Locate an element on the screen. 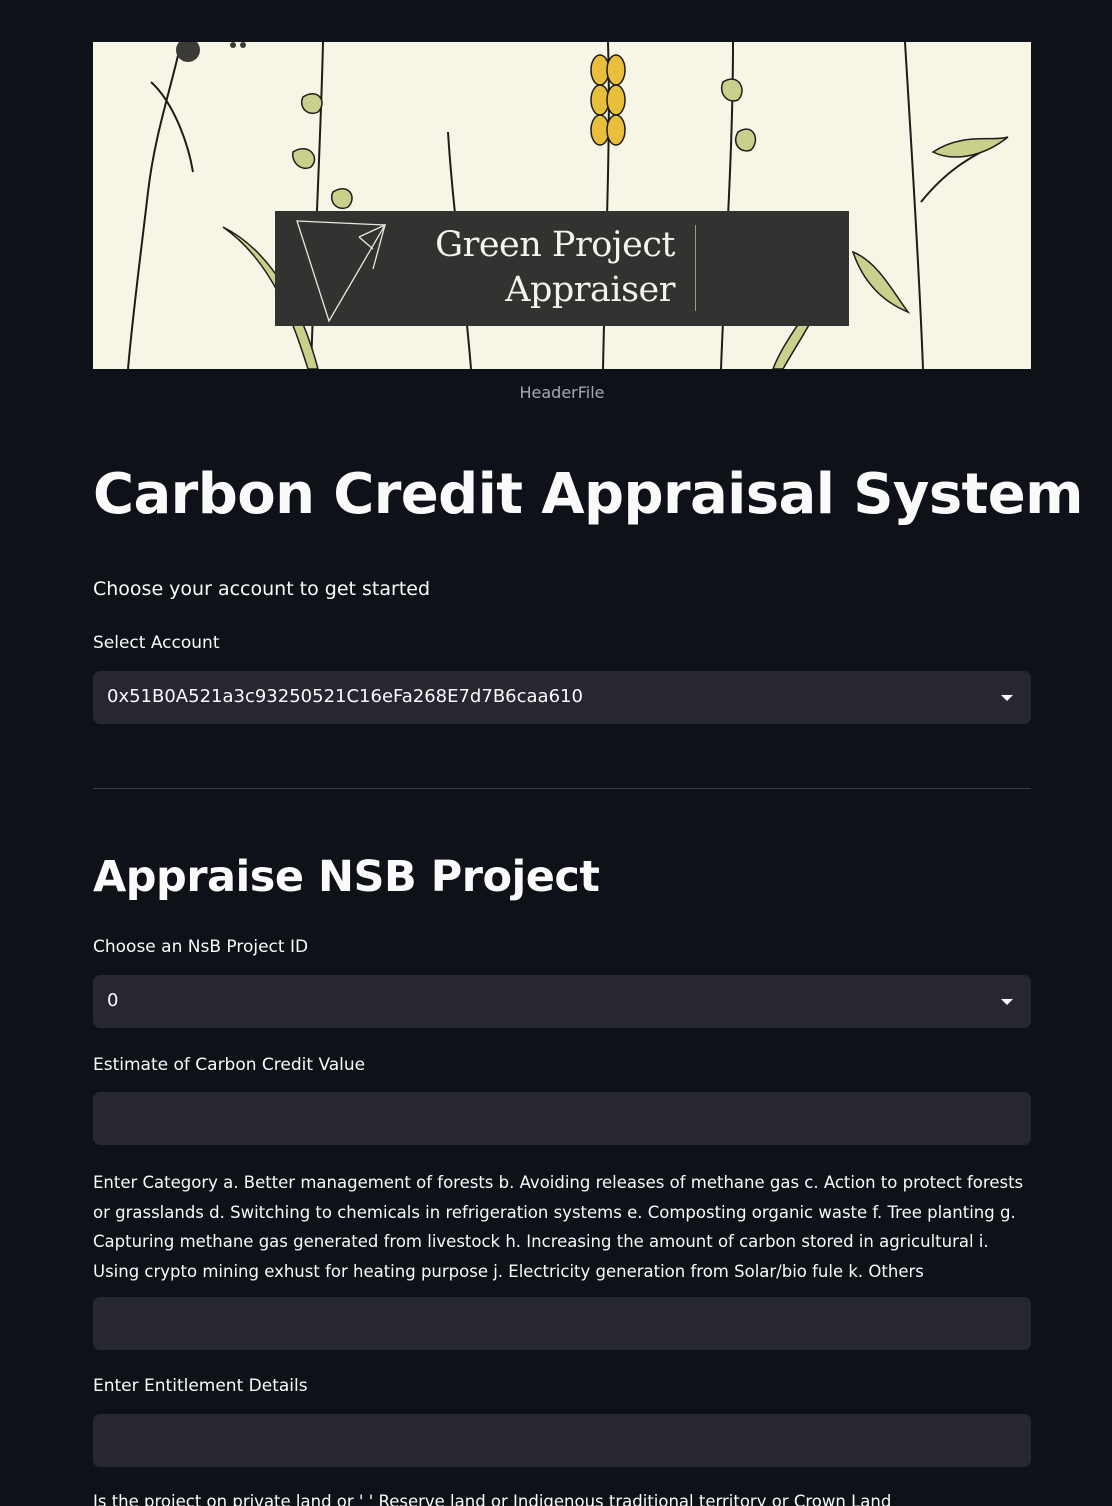  banner-title: Green Project Appraiser is located at coordinates (555, 267).